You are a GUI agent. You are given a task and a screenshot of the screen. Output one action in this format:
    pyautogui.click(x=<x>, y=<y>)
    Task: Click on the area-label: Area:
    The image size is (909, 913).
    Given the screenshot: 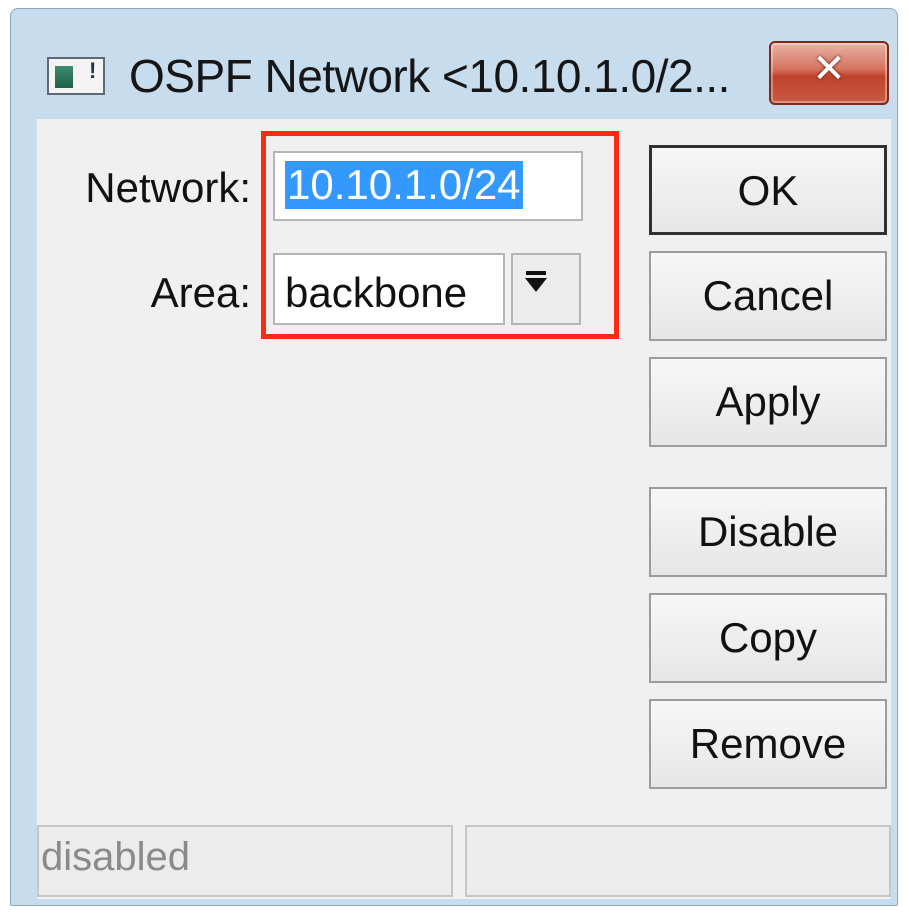 What is the action you would take?
    pyautogui.click(x=200, y=292)
    